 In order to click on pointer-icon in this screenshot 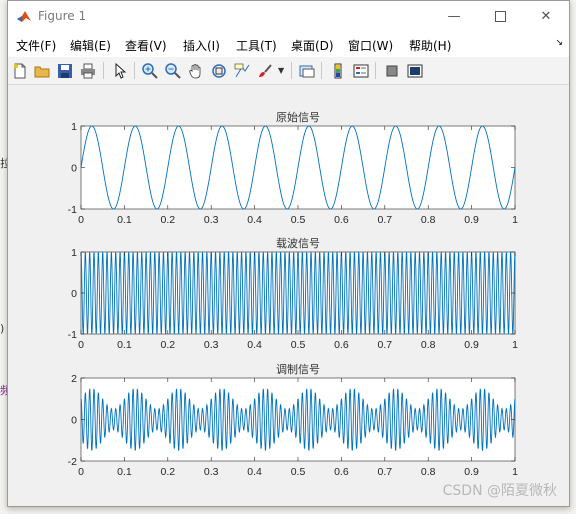, I will do `click(121, 70)`.